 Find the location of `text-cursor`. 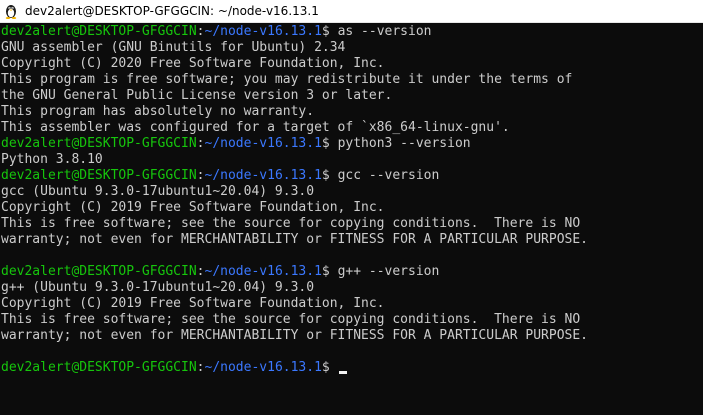

text-cursor is located at coordinates (342, 372).